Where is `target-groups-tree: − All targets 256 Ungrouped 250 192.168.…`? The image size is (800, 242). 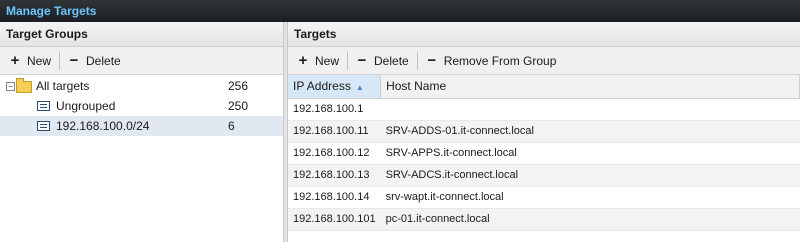
target-groups-tree: − All targets 256 Ungrouped 250 192.168.… is located at coordinates (141, 105).